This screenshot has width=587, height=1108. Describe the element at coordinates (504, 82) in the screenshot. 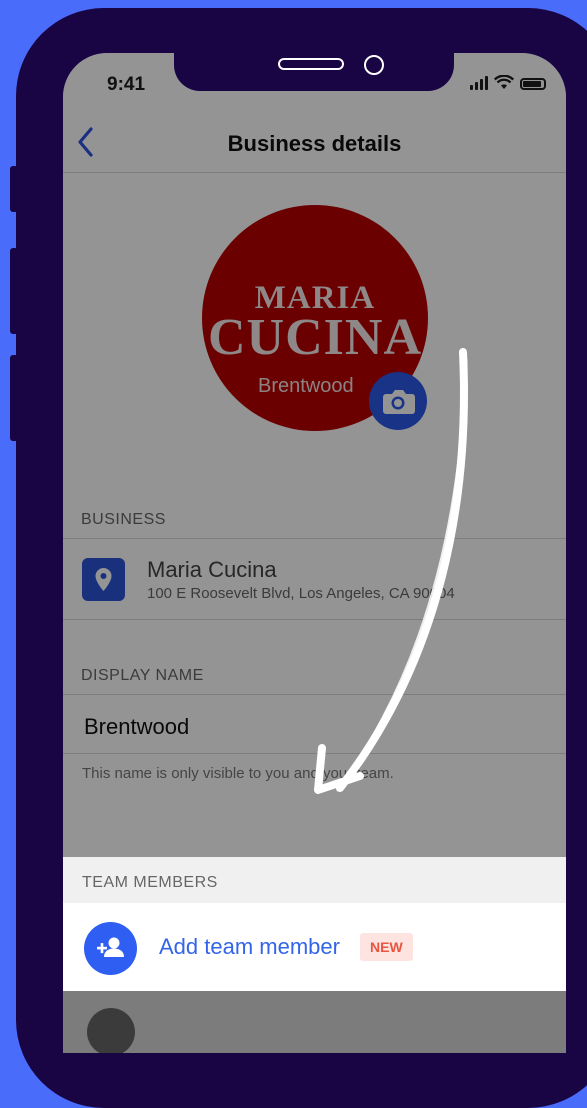

I see `wifi-icon` at that location.